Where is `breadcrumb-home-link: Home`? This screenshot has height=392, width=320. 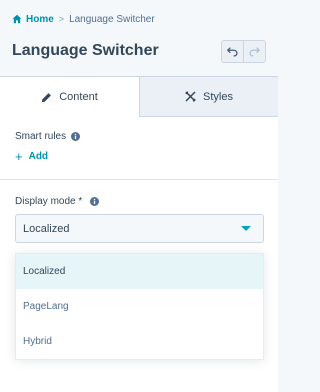
breadcrumb-home-link: Home is located at coordinates (33, 19).